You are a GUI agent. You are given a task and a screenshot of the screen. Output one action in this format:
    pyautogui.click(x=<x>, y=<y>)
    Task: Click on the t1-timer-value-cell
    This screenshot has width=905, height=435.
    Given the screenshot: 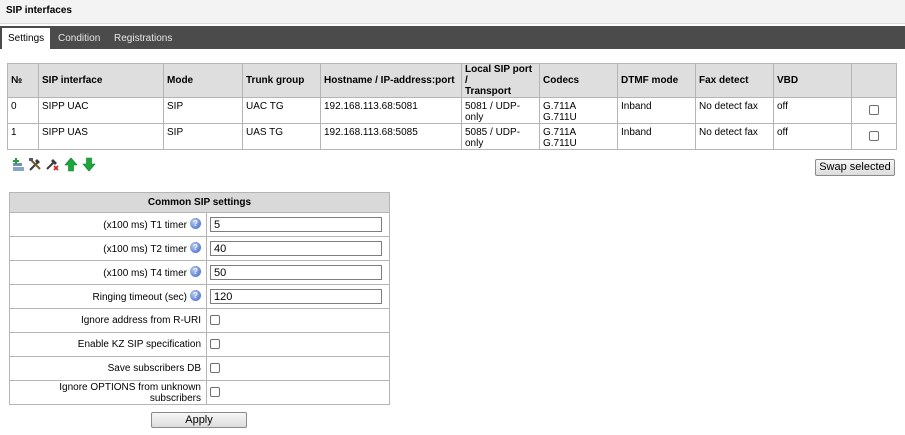 What is the action you would take?
    pyautogui.click(x=298, y=224)
    